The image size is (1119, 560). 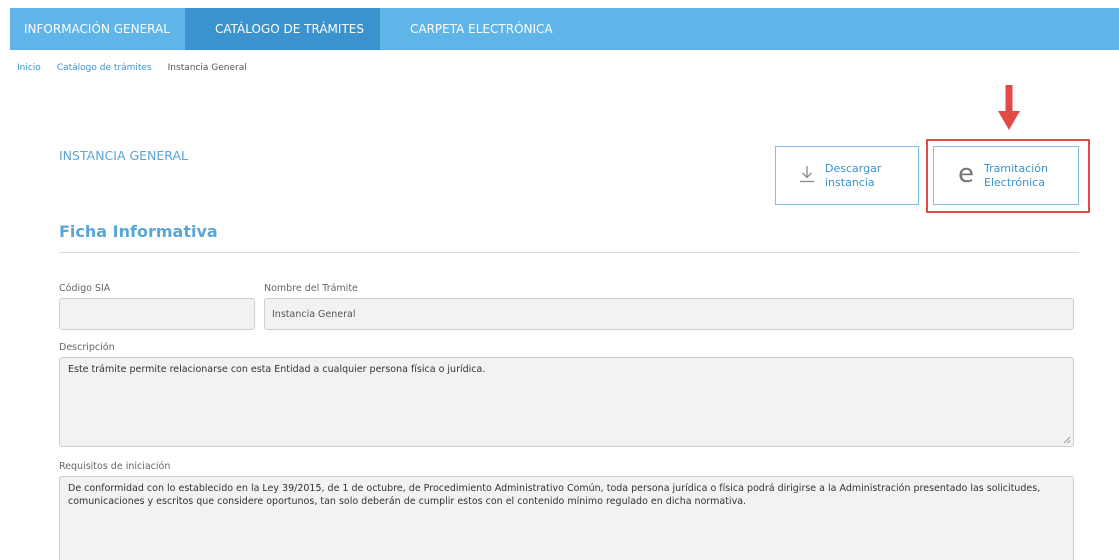 I want to click on sia-code-field, so click(x=157, y=314).